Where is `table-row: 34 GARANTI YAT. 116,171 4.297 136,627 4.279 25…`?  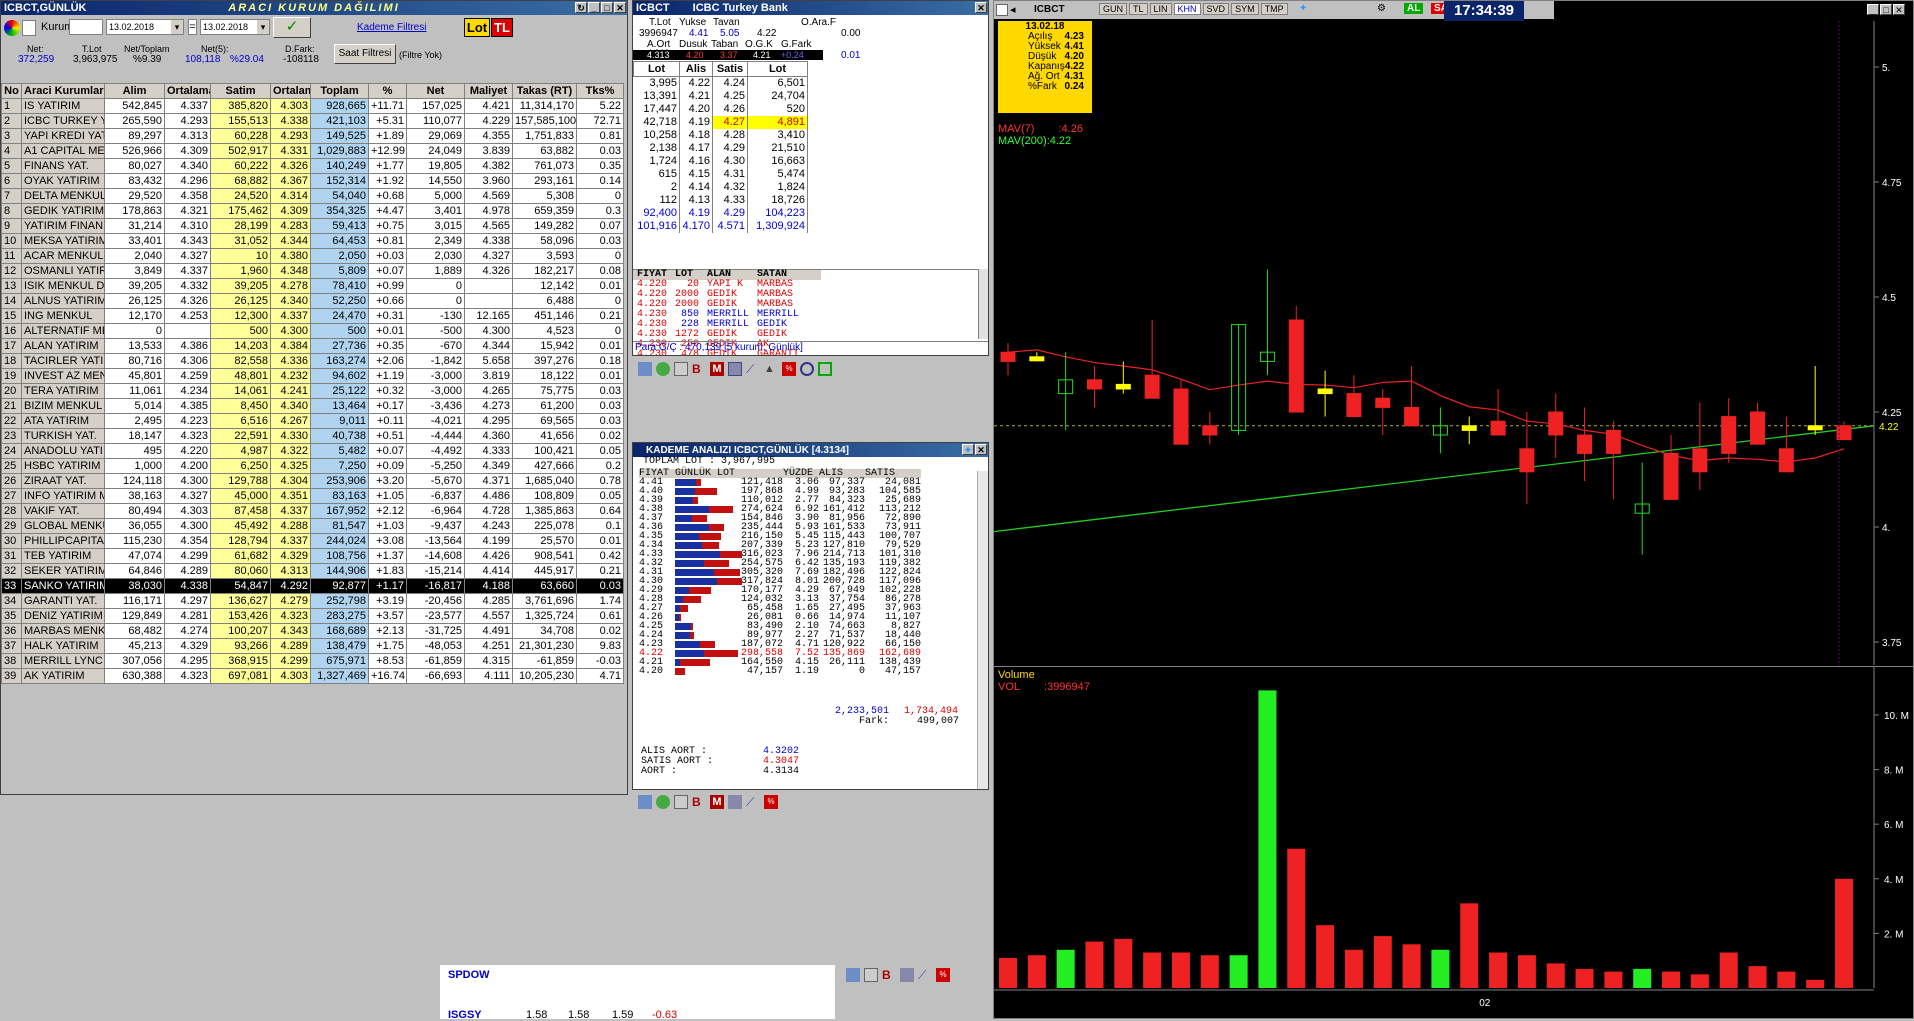 table-row: 34 GARANTI YAT. 116,171 4.297 136,627 4.279 25… is located at coordinates (312, 601).